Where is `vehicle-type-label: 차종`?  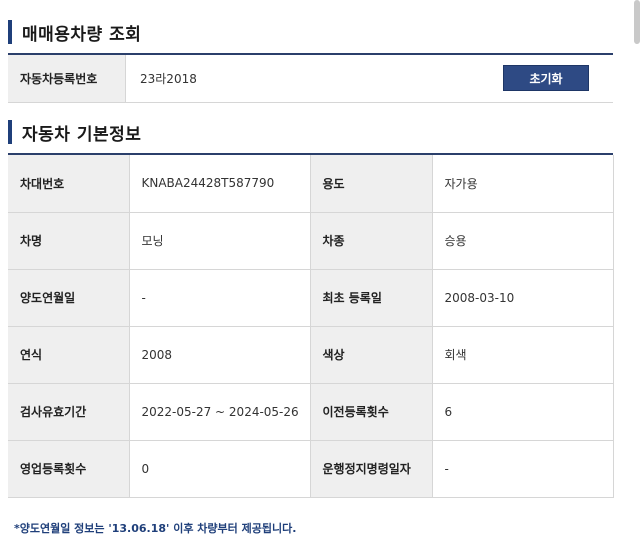
vehicle-type-label: 차종 is located at coordinates (371, 240).